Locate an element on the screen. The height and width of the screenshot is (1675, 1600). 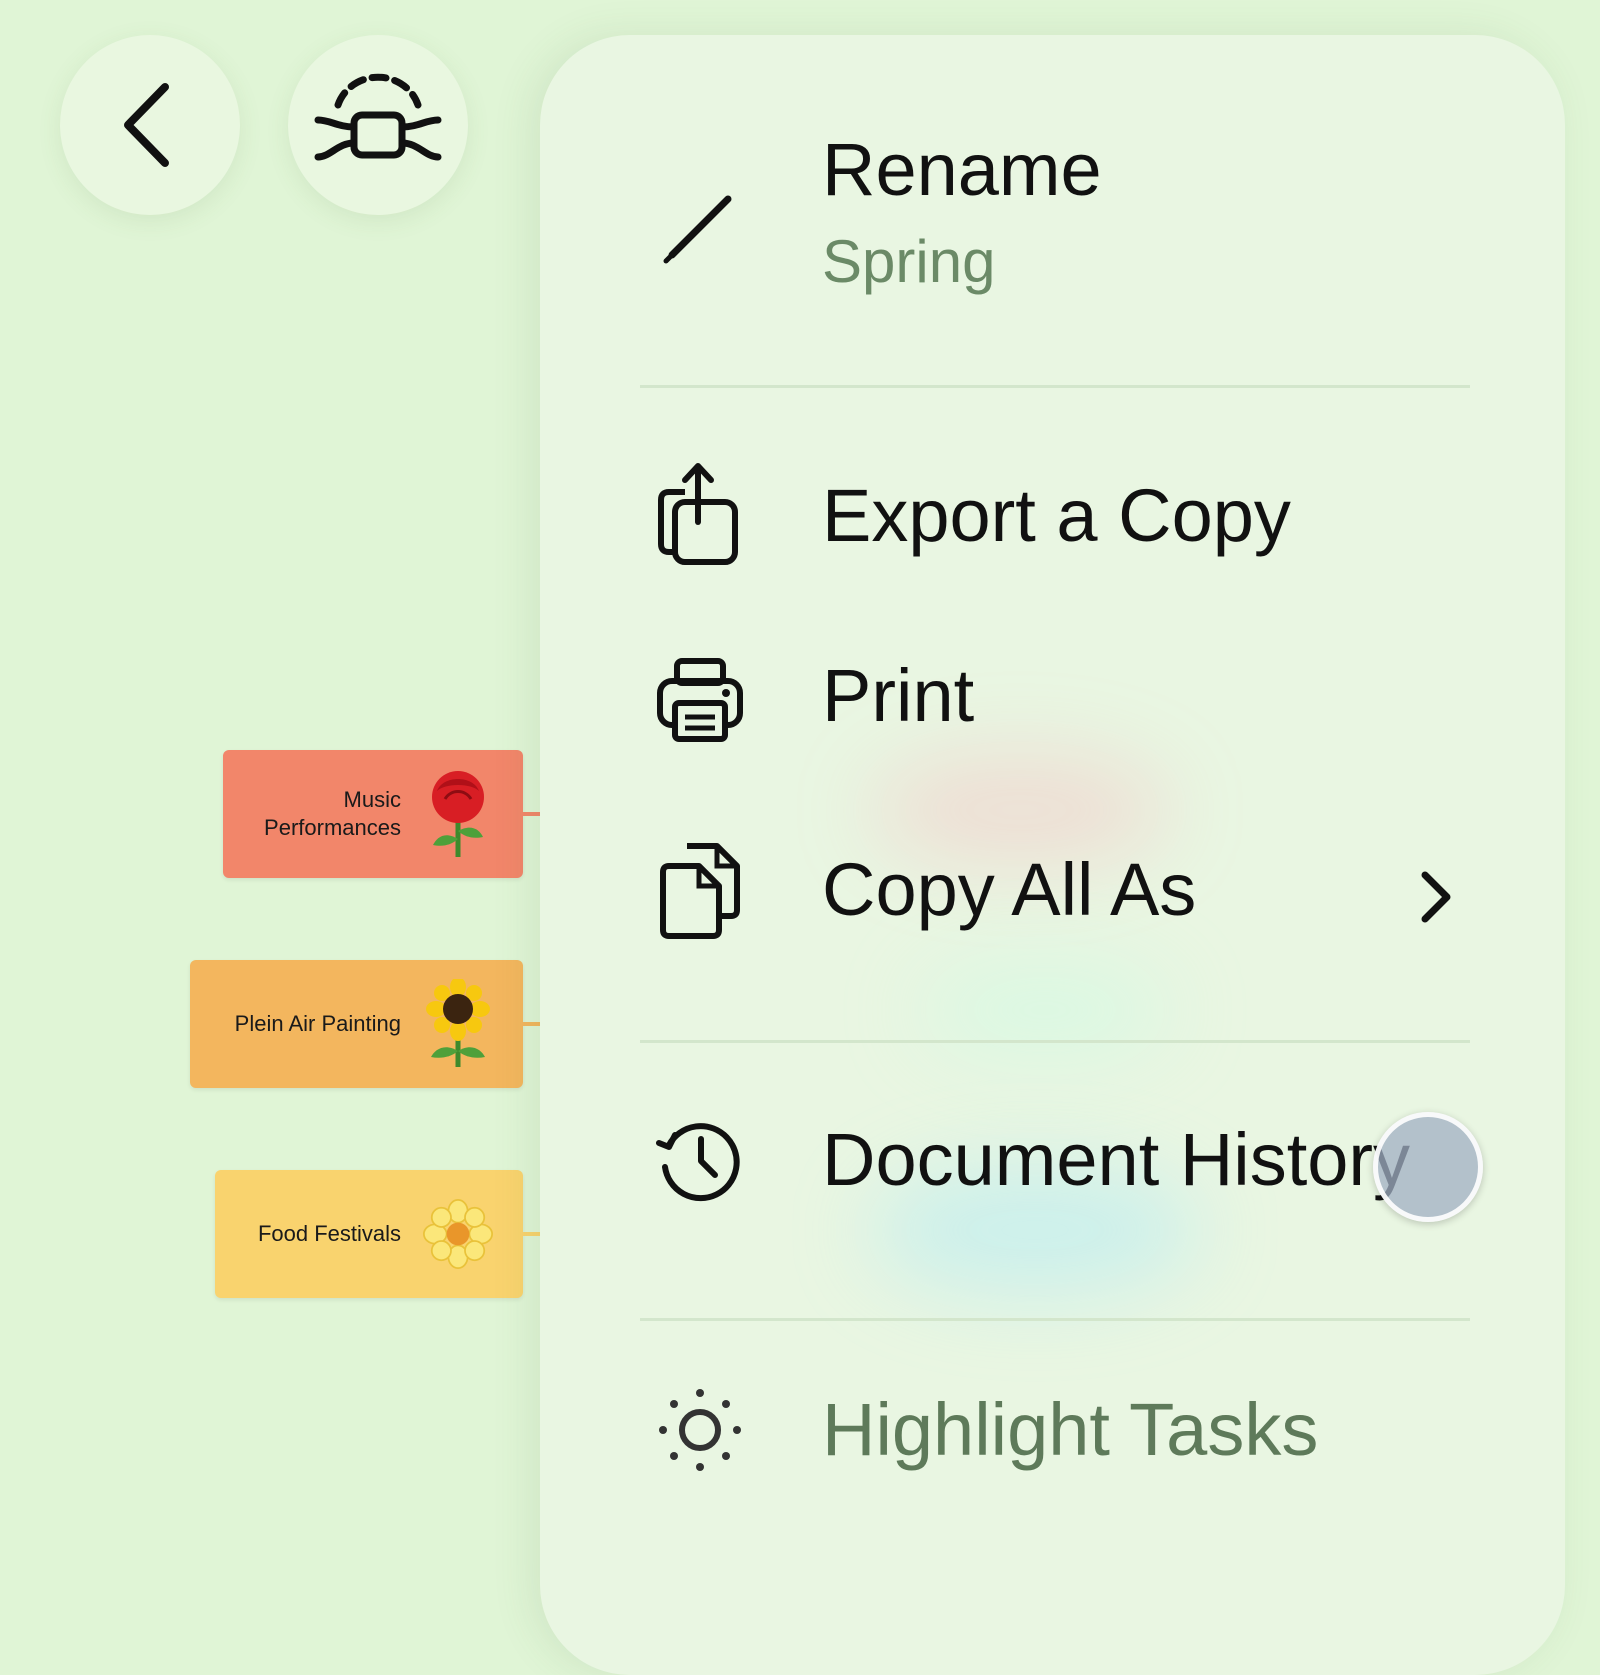
sunflower-emoji-icon is located at coordinates (458, 1024).